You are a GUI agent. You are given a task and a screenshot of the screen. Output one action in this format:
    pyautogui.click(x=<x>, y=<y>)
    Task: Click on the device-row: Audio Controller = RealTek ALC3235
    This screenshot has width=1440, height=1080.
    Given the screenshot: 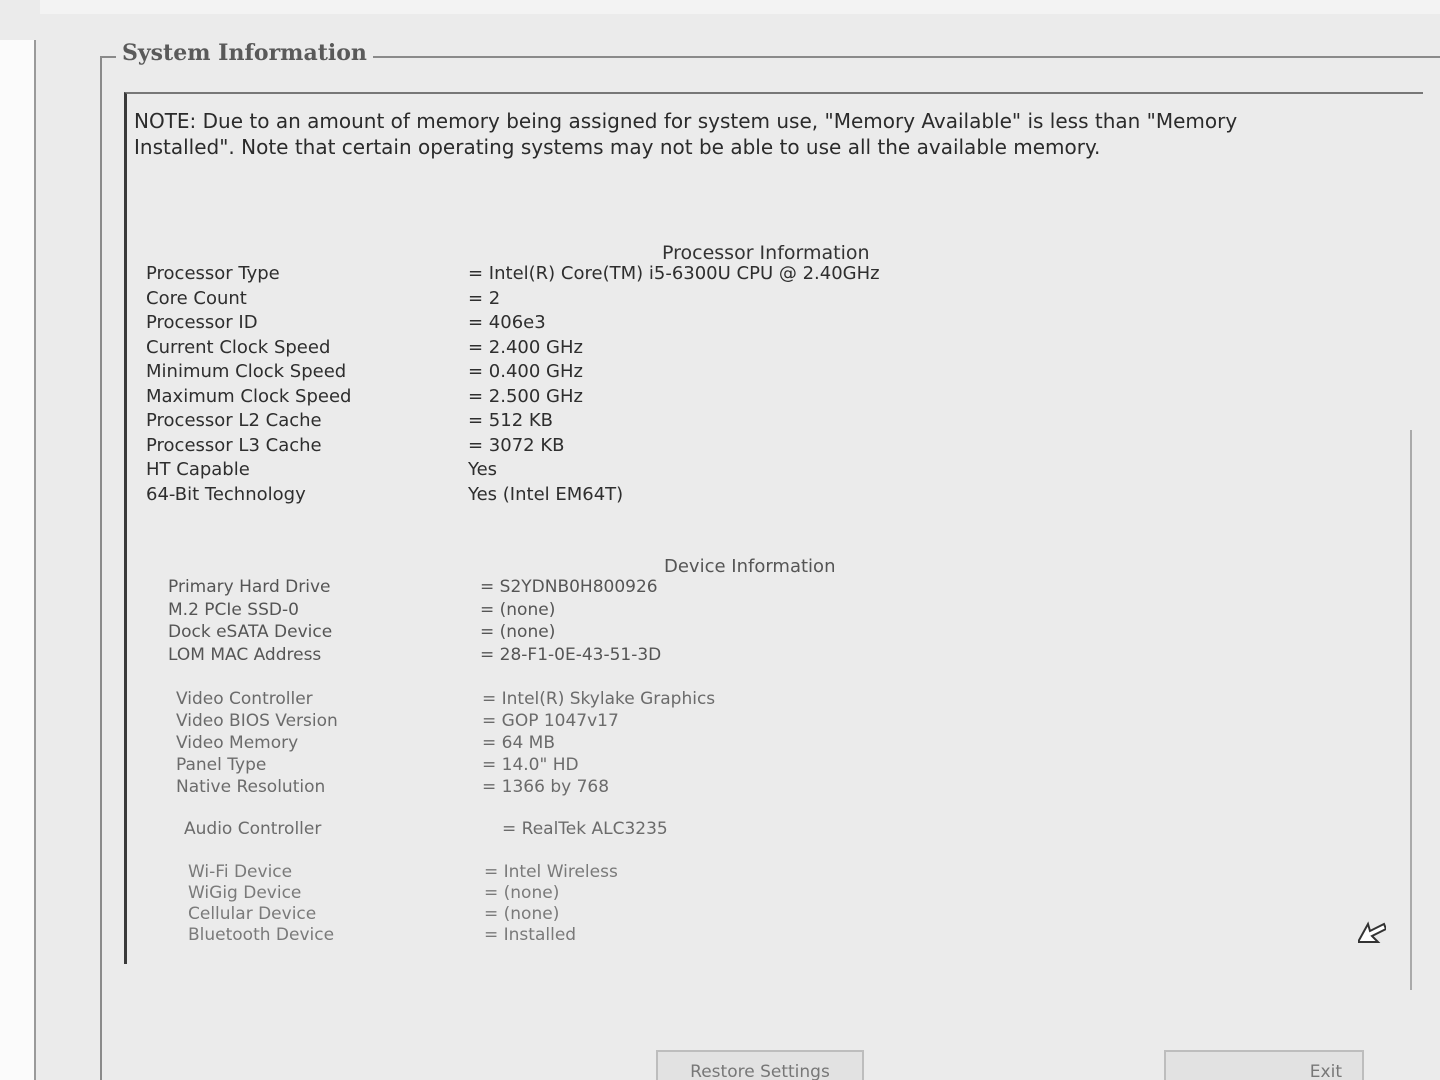 What is the action you would take?
    pyautogui.click(x=426, y=829)
    